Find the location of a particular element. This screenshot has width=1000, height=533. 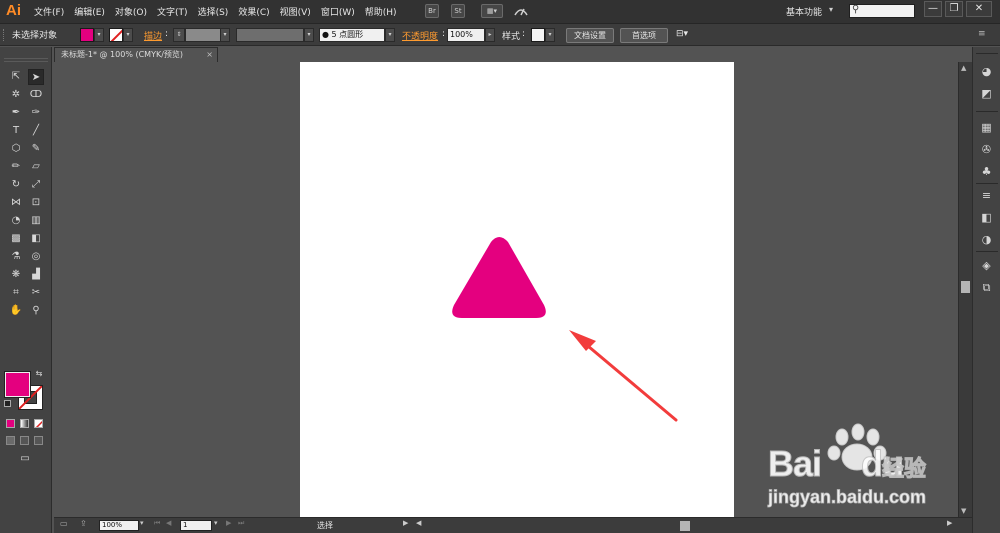

stroke-weight-stepper: ⇕ is located at coordinates (179, 35).